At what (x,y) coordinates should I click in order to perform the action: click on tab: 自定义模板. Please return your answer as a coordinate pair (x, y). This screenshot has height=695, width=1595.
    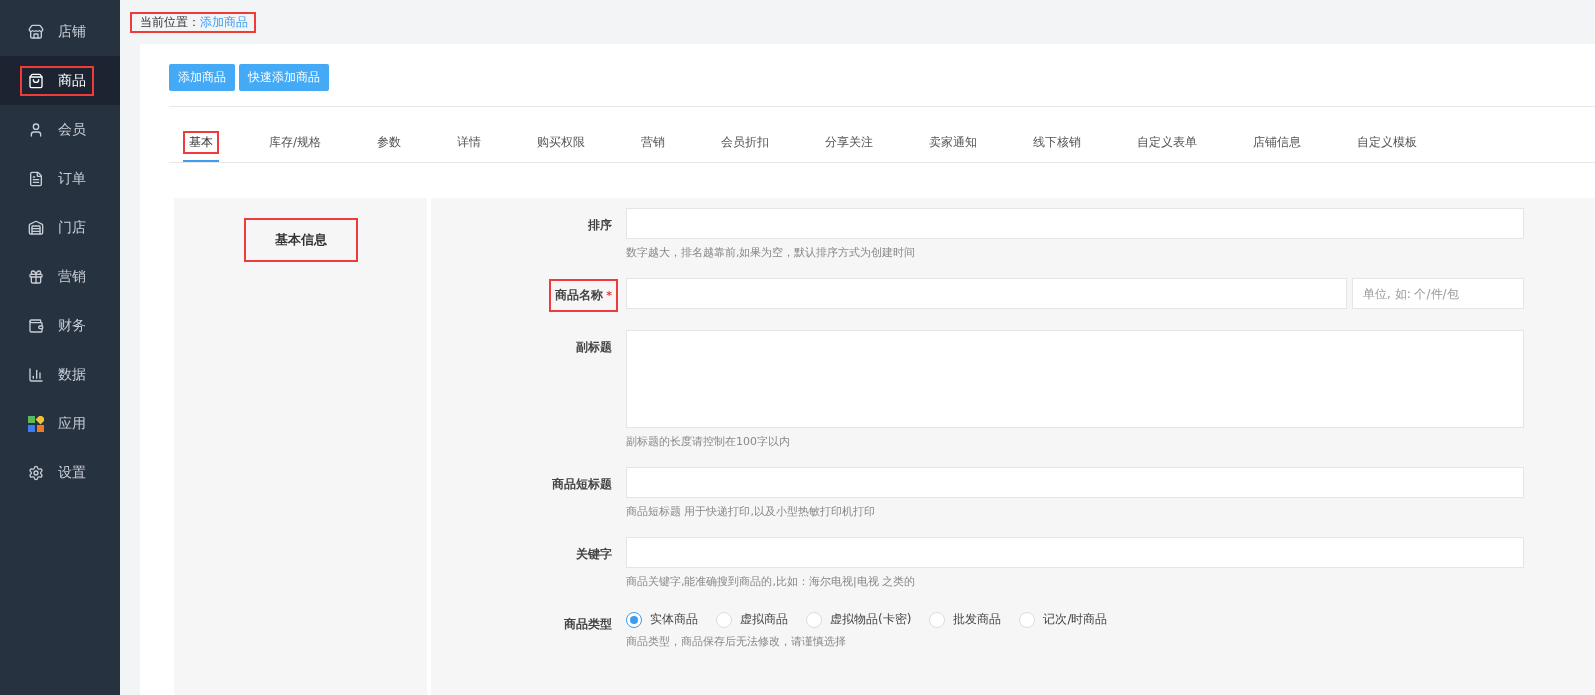
    Looking at the image, I should click on (1387, 142).